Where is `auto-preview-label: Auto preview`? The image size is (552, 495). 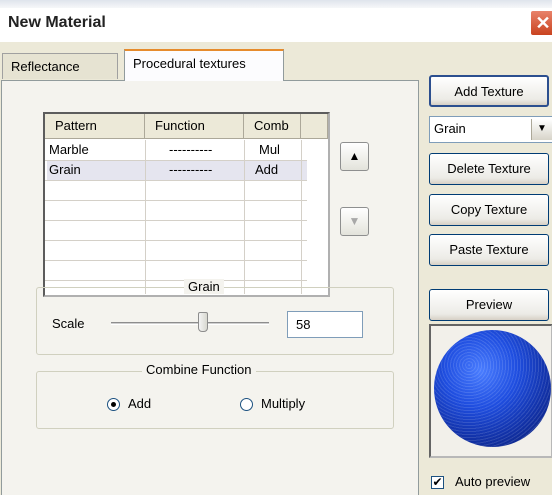
auto-preview-label: Auto preview is located at coordinates (493, 481).